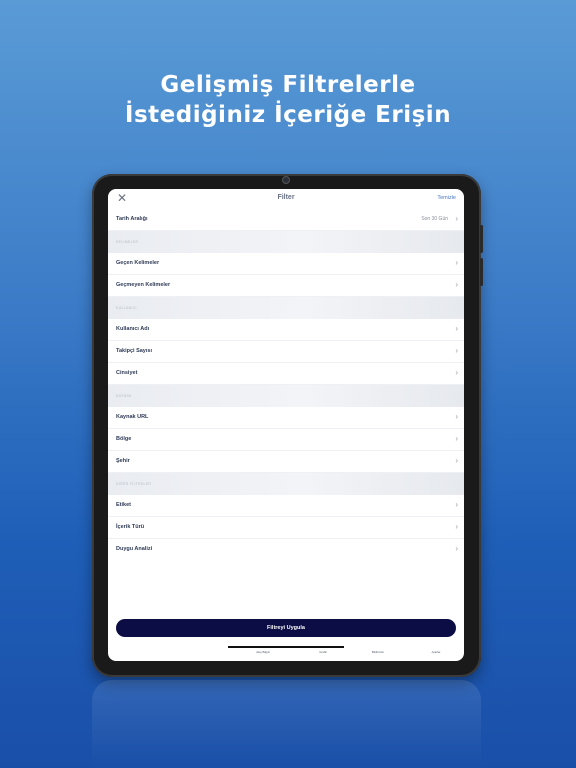  I want to click on section-label: DİĞER FİLTRELER, so click(134, 484).